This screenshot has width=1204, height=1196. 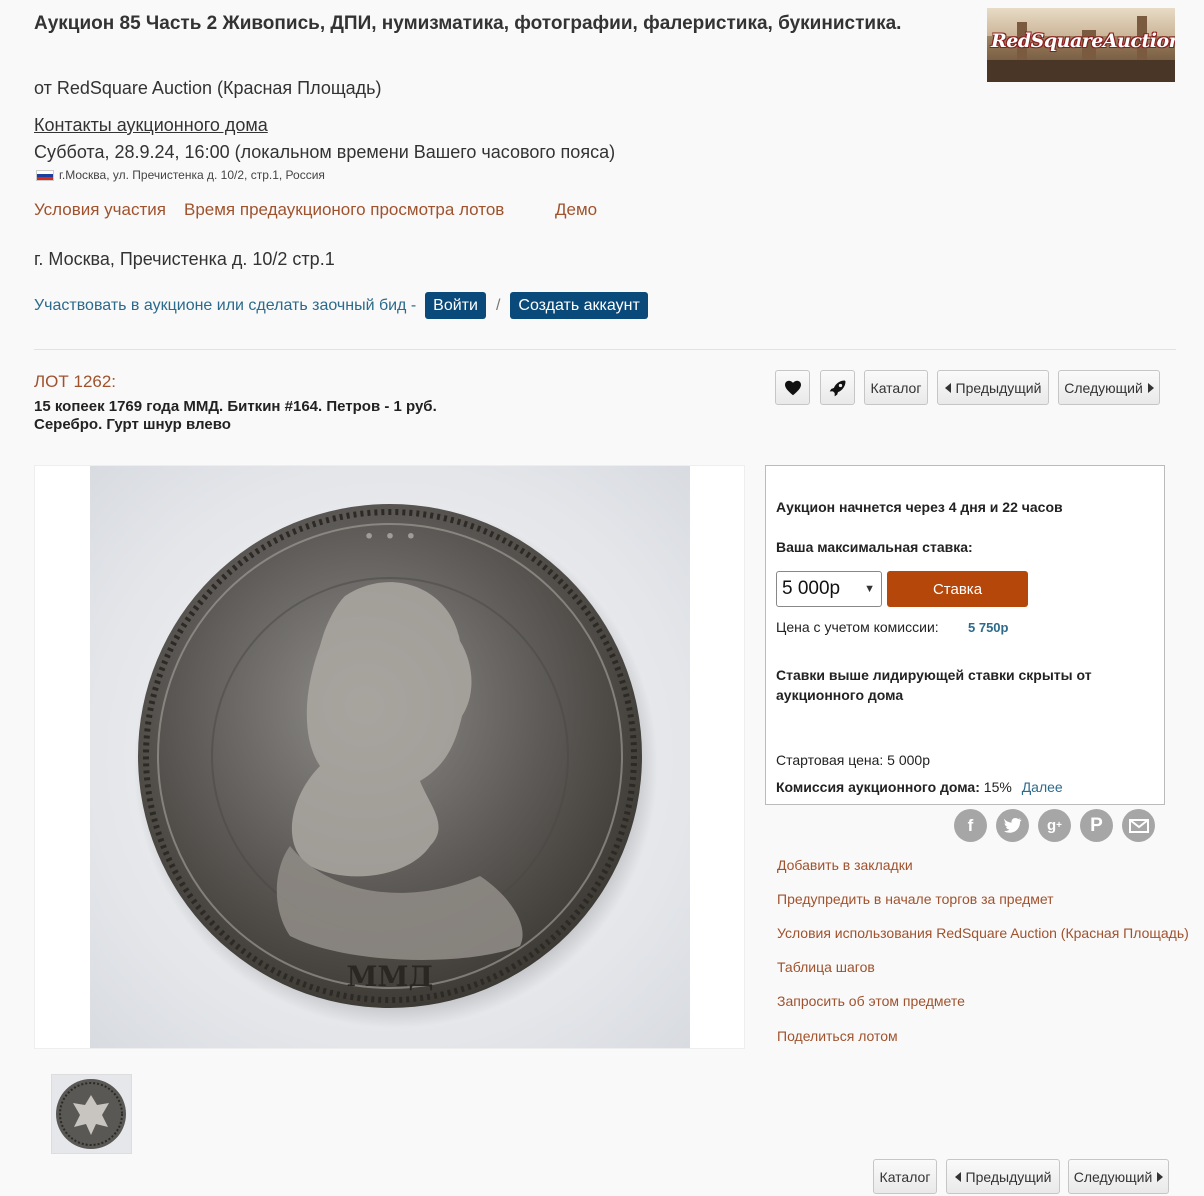 What do you see at coordinates (830, 760) in the screenshot?
I see `starting-price-label: Стартовая цена:` at bounding box center [830, 760].